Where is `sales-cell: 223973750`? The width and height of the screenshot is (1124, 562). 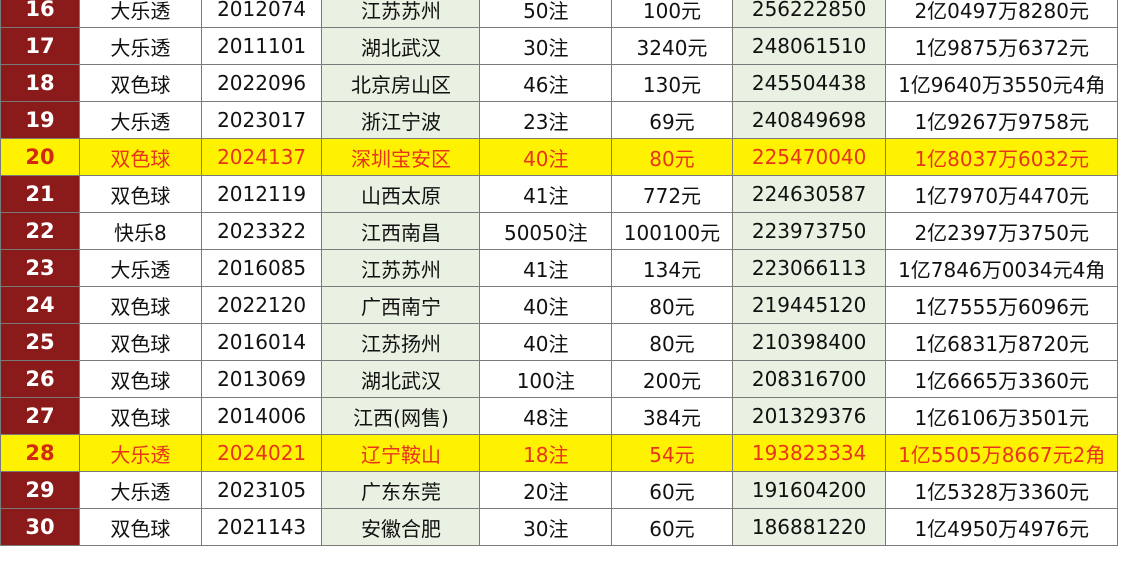
sales-cell: 223973750 is located at coordinates (809, 231).